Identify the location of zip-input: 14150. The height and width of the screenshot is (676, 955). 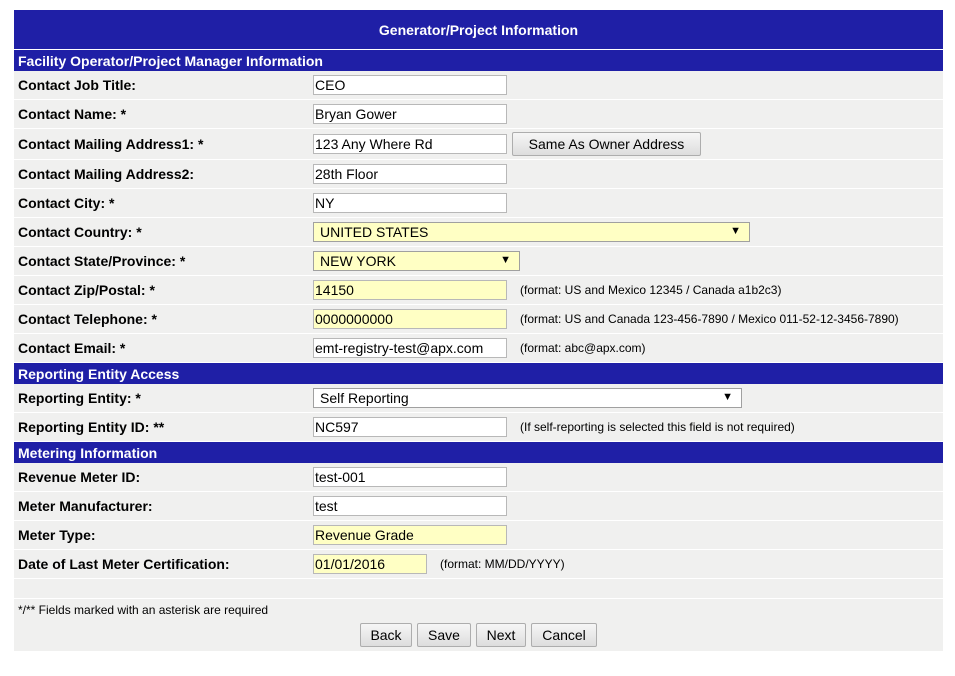
(410, 290).